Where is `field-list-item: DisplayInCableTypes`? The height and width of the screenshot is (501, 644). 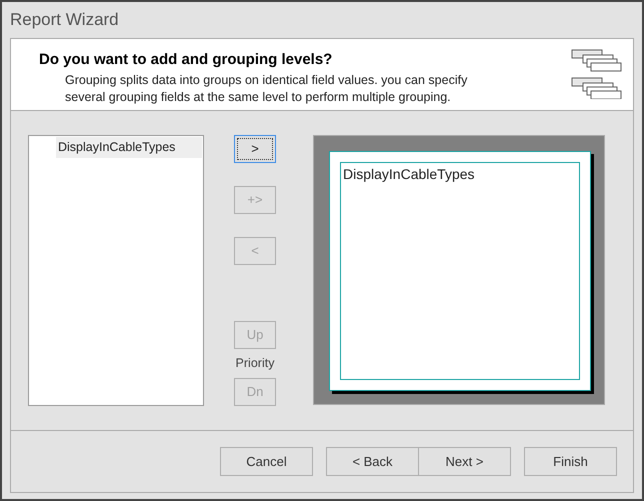 field-list-item: DisplayInCableTypes is located at coordinates (129, 147).